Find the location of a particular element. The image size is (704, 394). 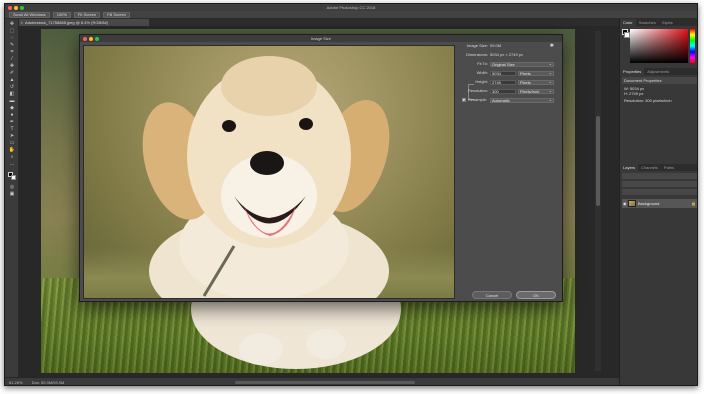

layer-name: Background is located at coordinates (649, 203).